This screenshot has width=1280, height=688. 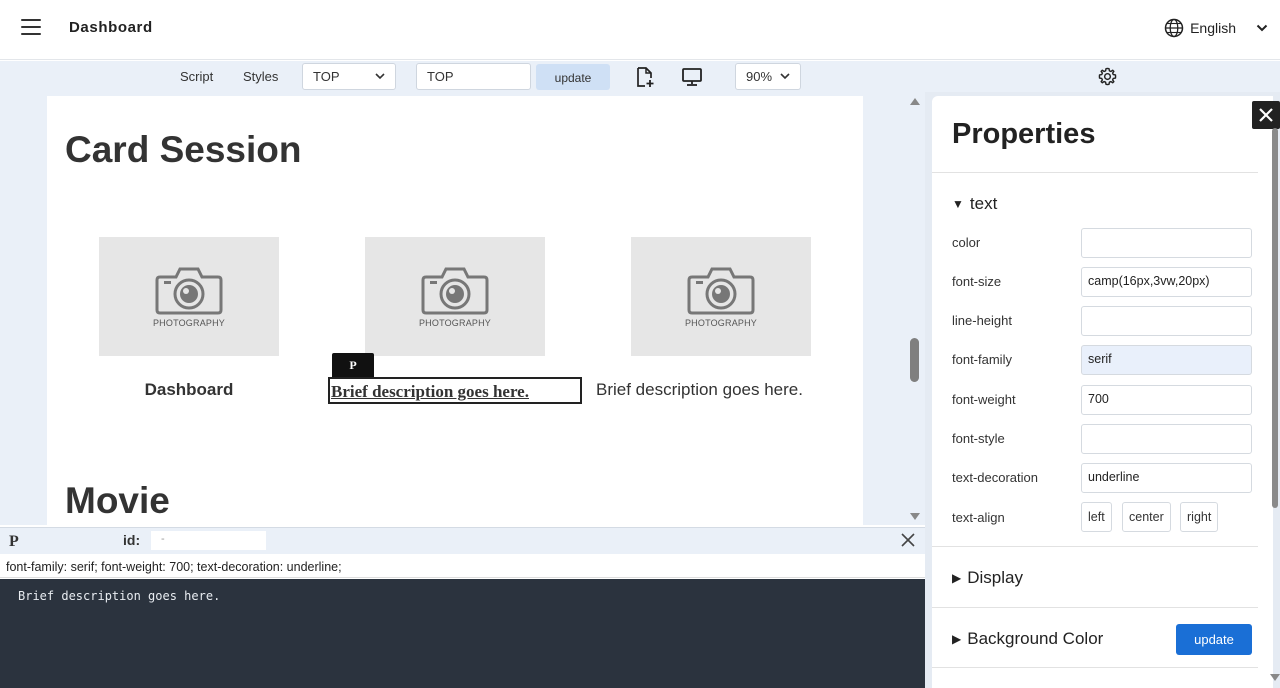 I want to click on triangle-down-icon: ▼, so click(x=958, y=204).